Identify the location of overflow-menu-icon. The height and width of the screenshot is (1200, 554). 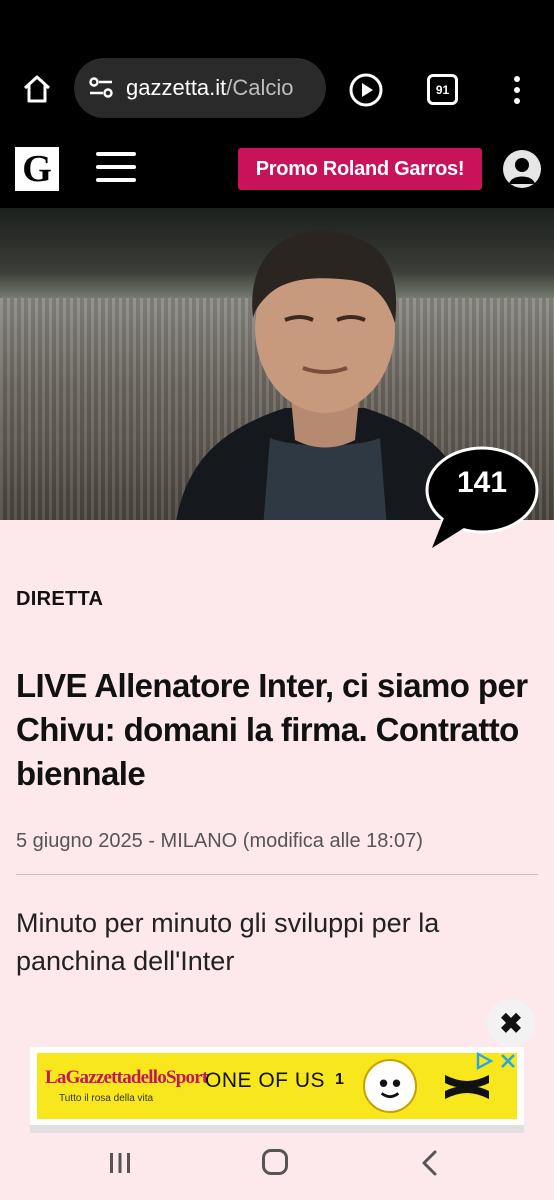
(517, 90).